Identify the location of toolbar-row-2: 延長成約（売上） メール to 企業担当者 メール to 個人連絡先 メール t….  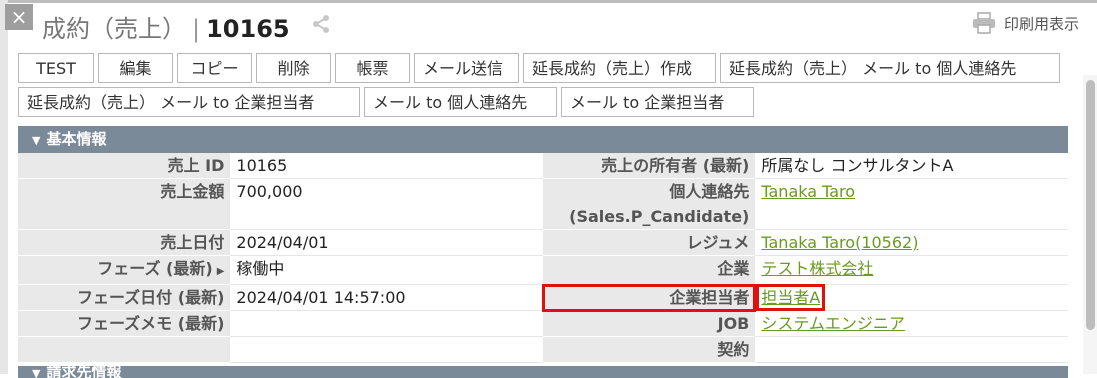
(386, 102).